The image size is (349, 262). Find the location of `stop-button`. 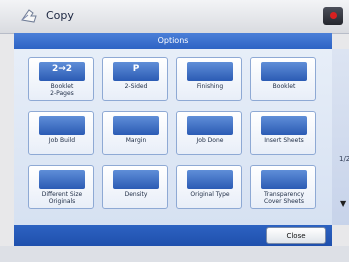

stop-button is located at coordinates (333, 16).